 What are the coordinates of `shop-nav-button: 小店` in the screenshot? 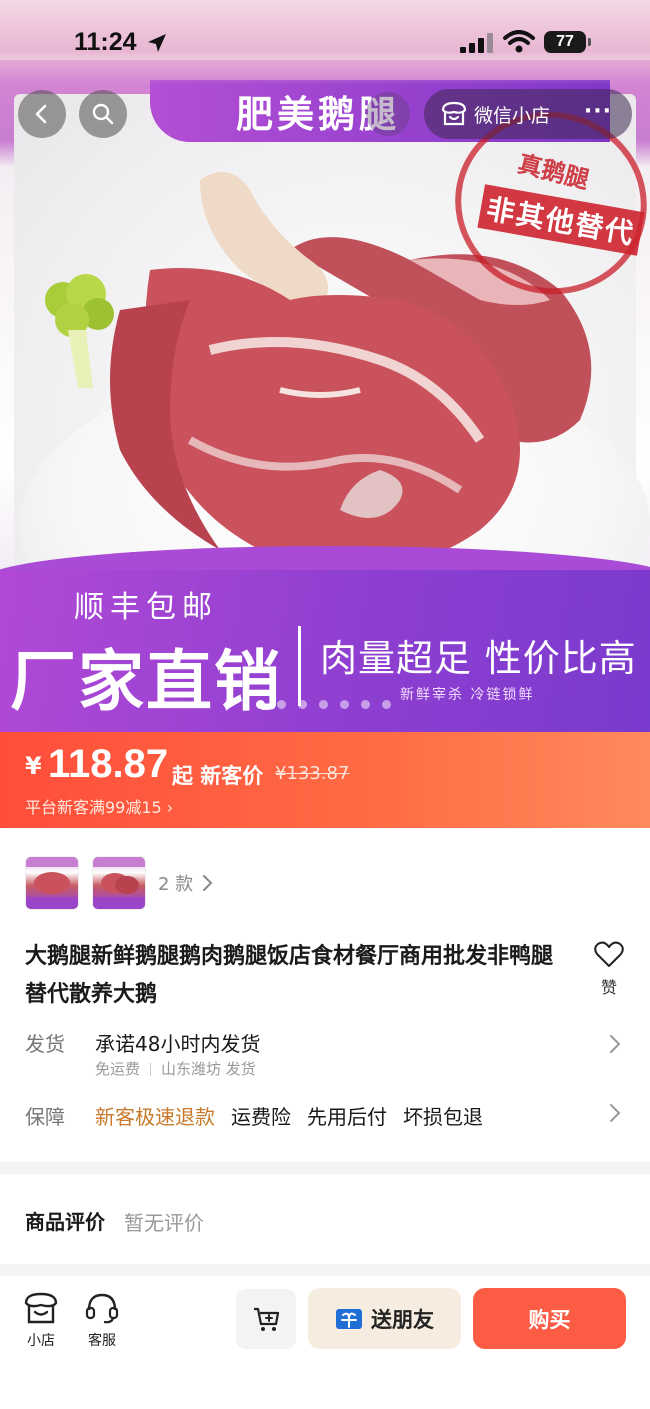 It's located at (41, 1321).